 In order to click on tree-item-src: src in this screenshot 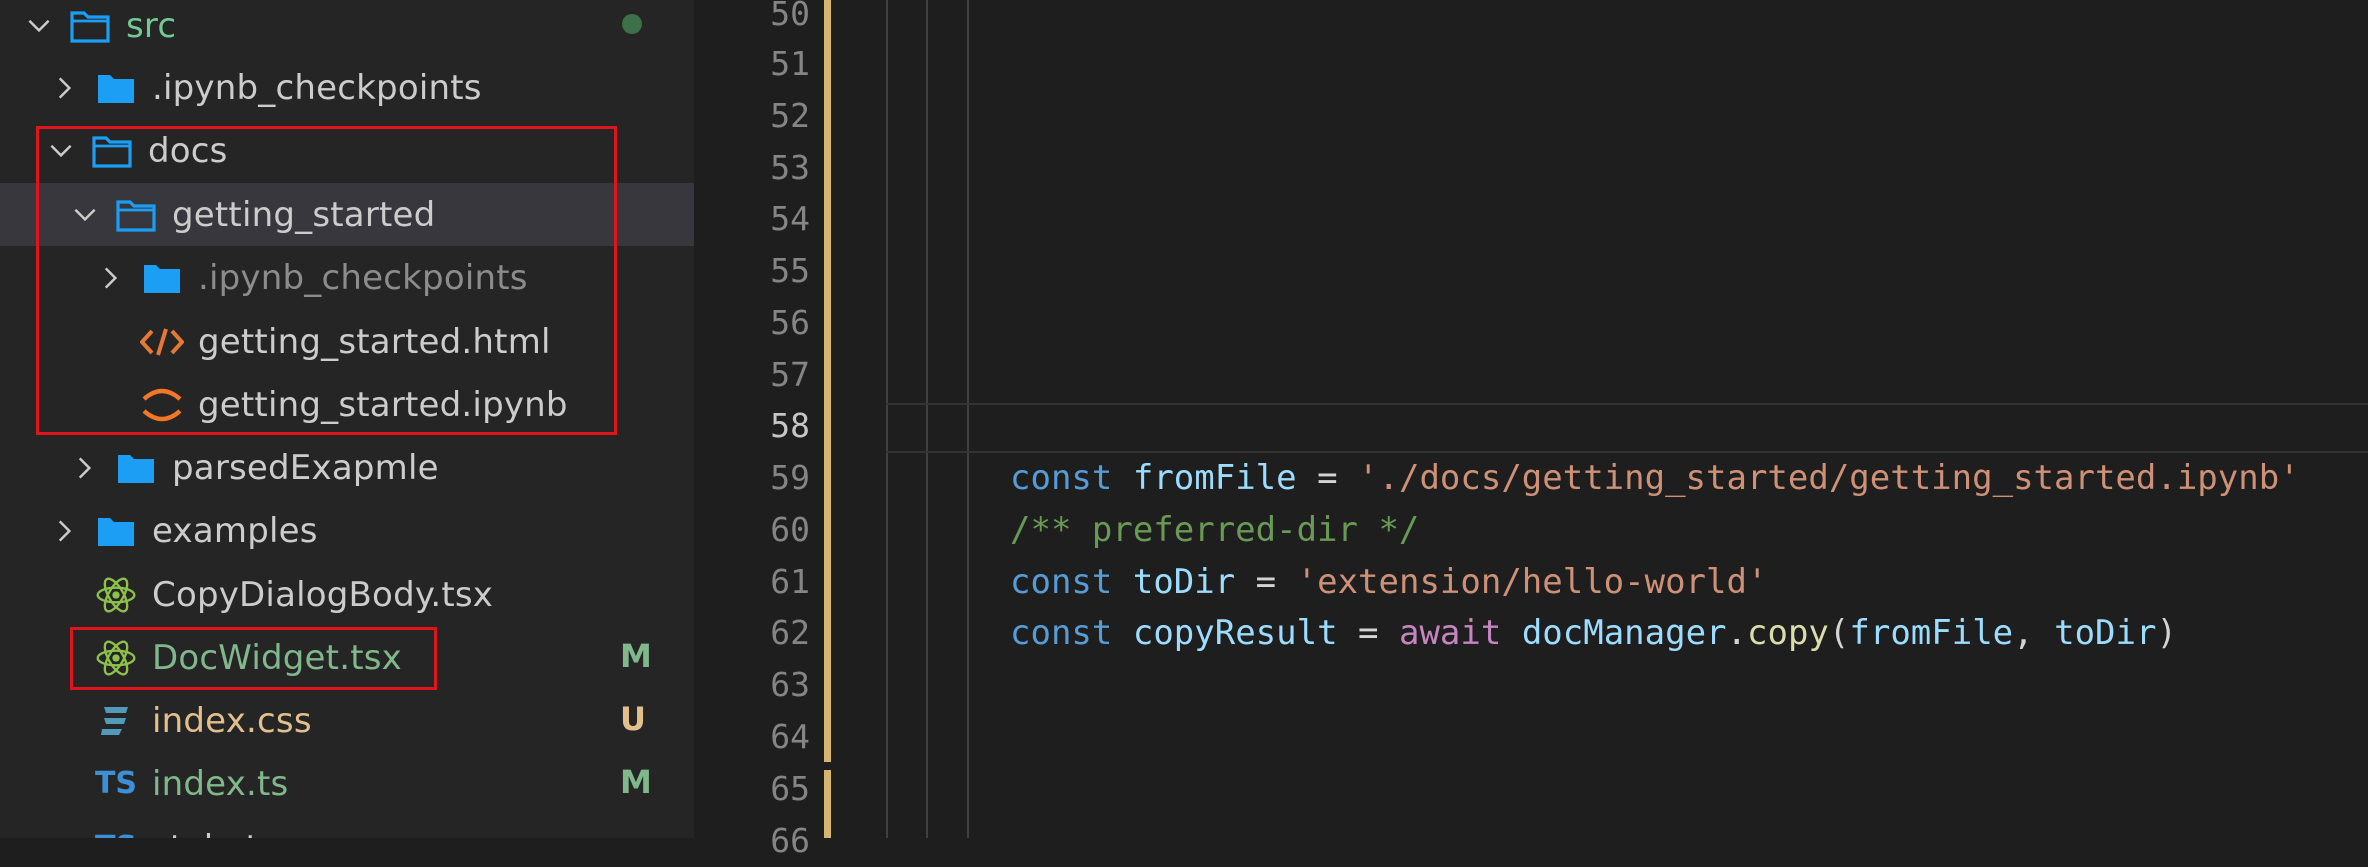, I will do `click(347, 28)`.